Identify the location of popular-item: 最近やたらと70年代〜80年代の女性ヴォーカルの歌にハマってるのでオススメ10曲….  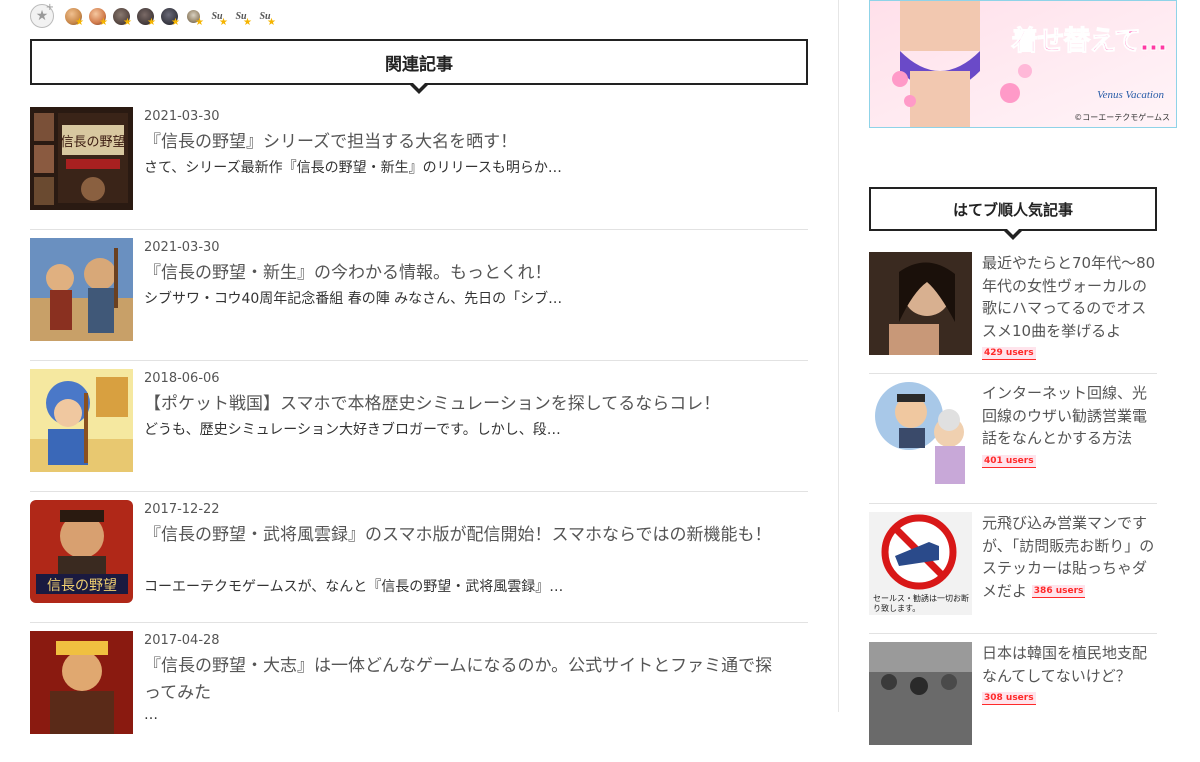
(1013, 313).